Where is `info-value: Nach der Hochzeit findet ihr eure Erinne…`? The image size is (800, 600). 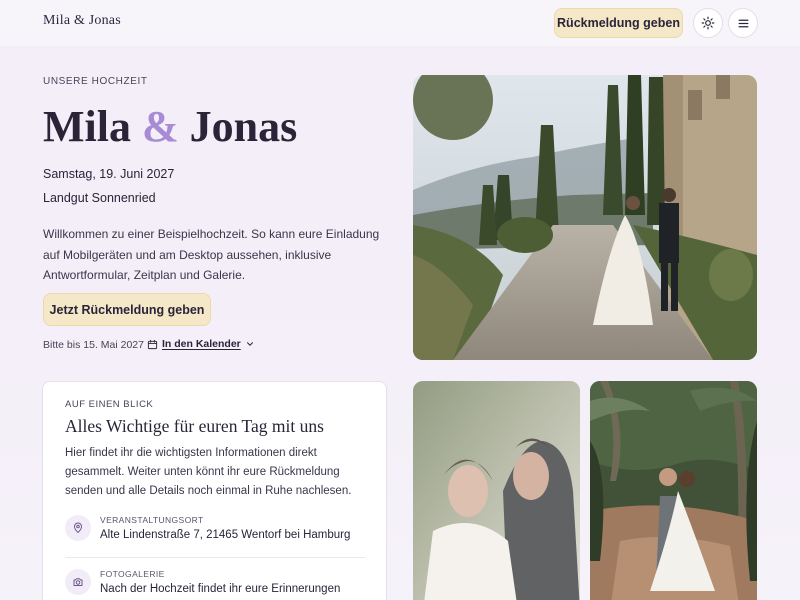 info-value: Nach der Hochzeit findet ihr eure Erinne… is located at coordinates (220, 589).